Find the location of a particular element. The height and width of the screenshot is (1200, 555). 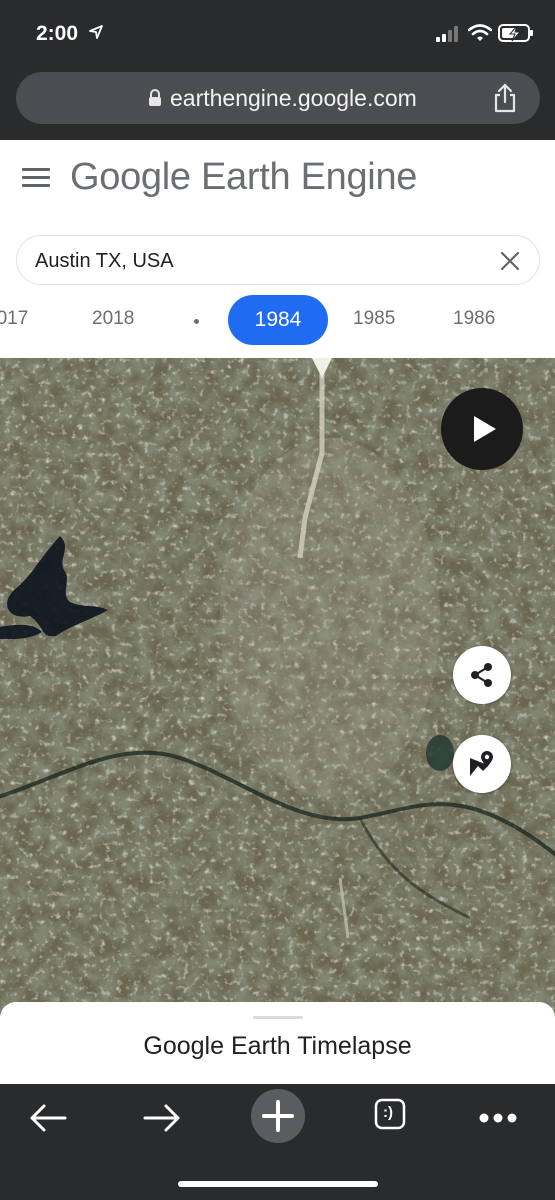

lock-icon is located at coordinates (155, 97).